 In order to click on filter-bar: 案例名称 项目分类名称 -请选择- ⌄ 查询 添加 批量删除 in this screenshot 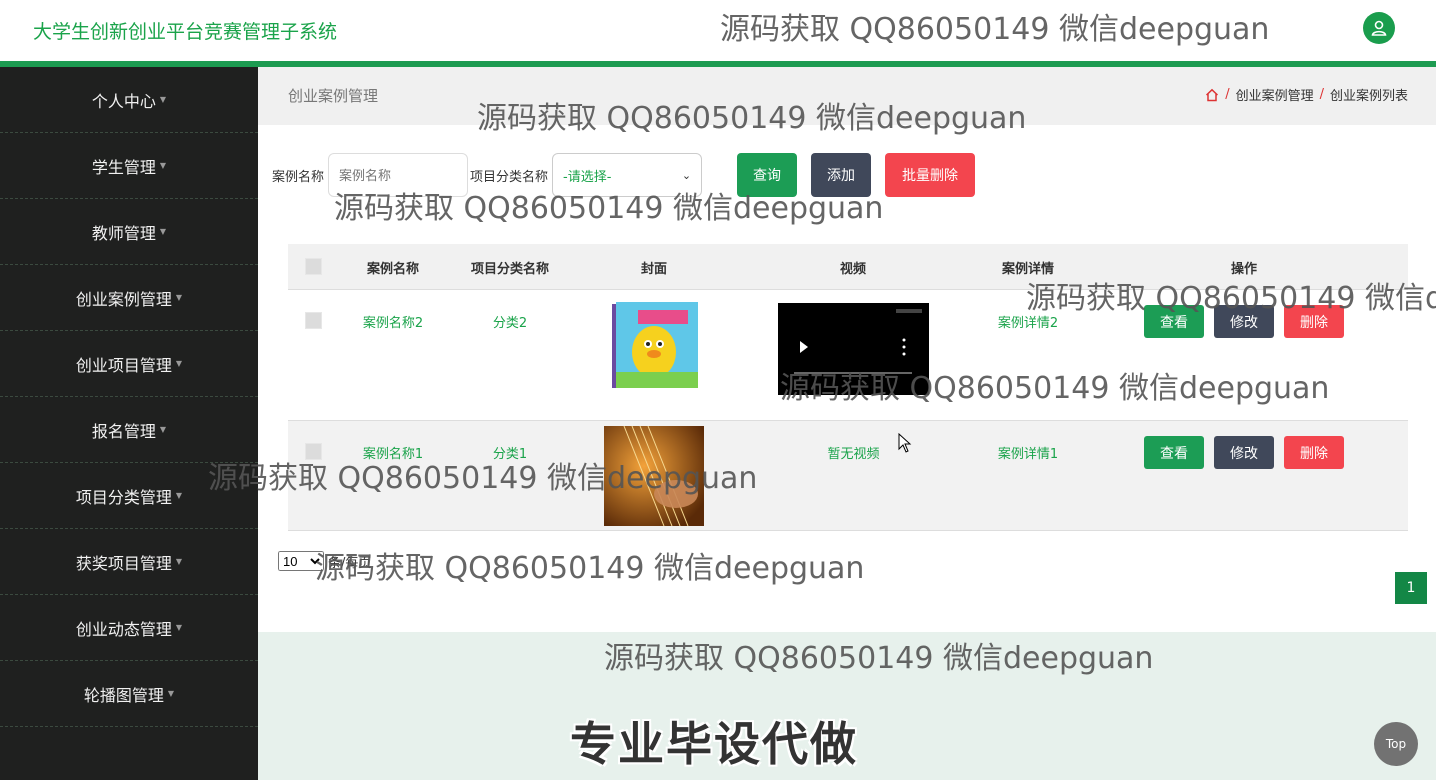, I will do `click(624, 175)`.